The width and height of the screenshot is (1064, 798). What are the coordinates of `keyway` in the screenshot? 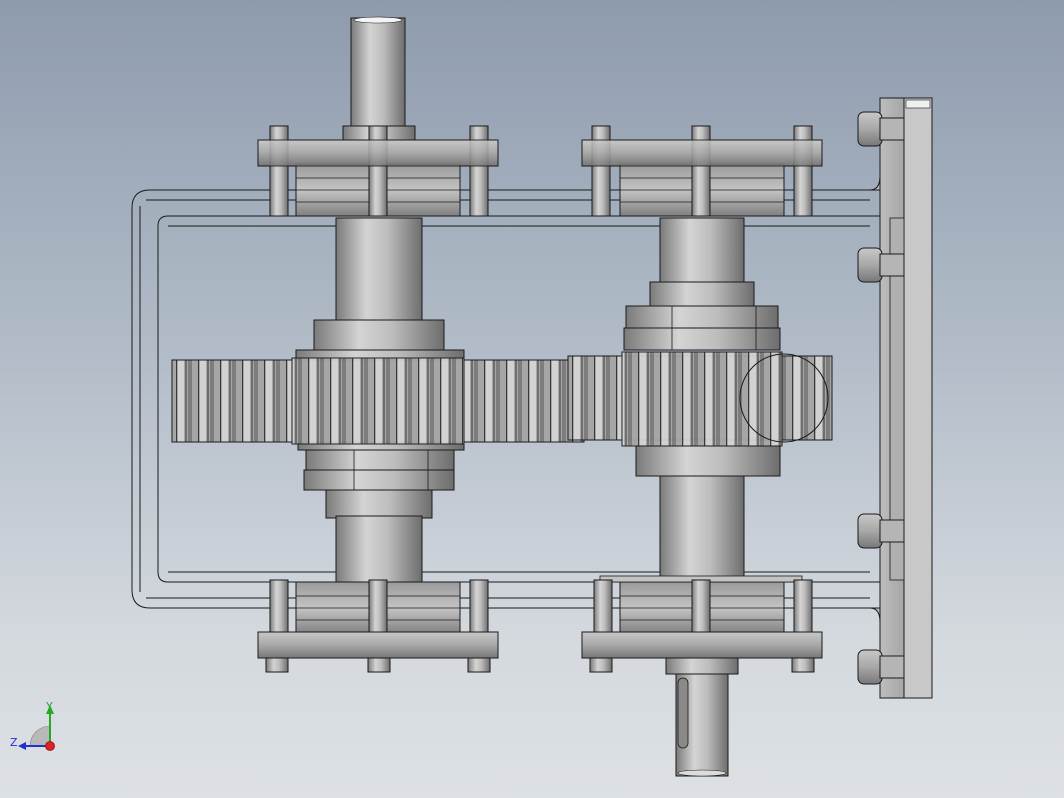 It's located at (683, 713).